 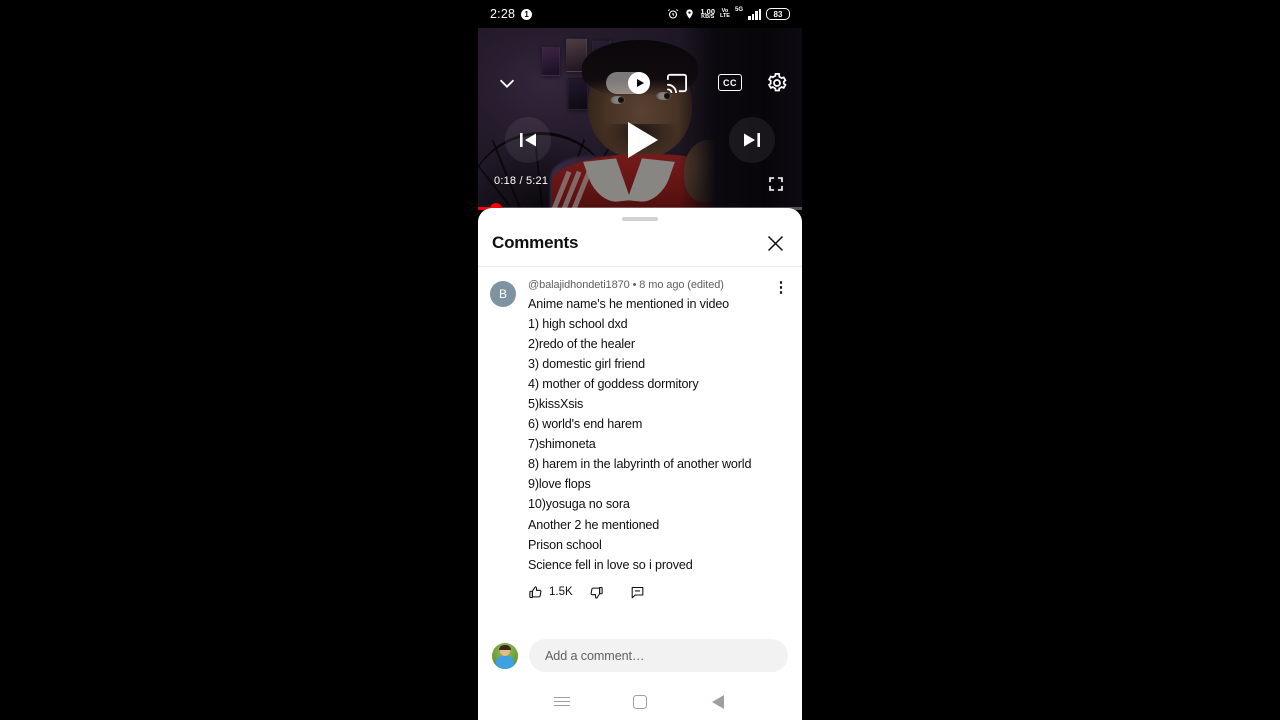 What do you see at coordinates (528, 140) in the screenshot?
I see `previous-track-icon` at bounding box center [528, 140].